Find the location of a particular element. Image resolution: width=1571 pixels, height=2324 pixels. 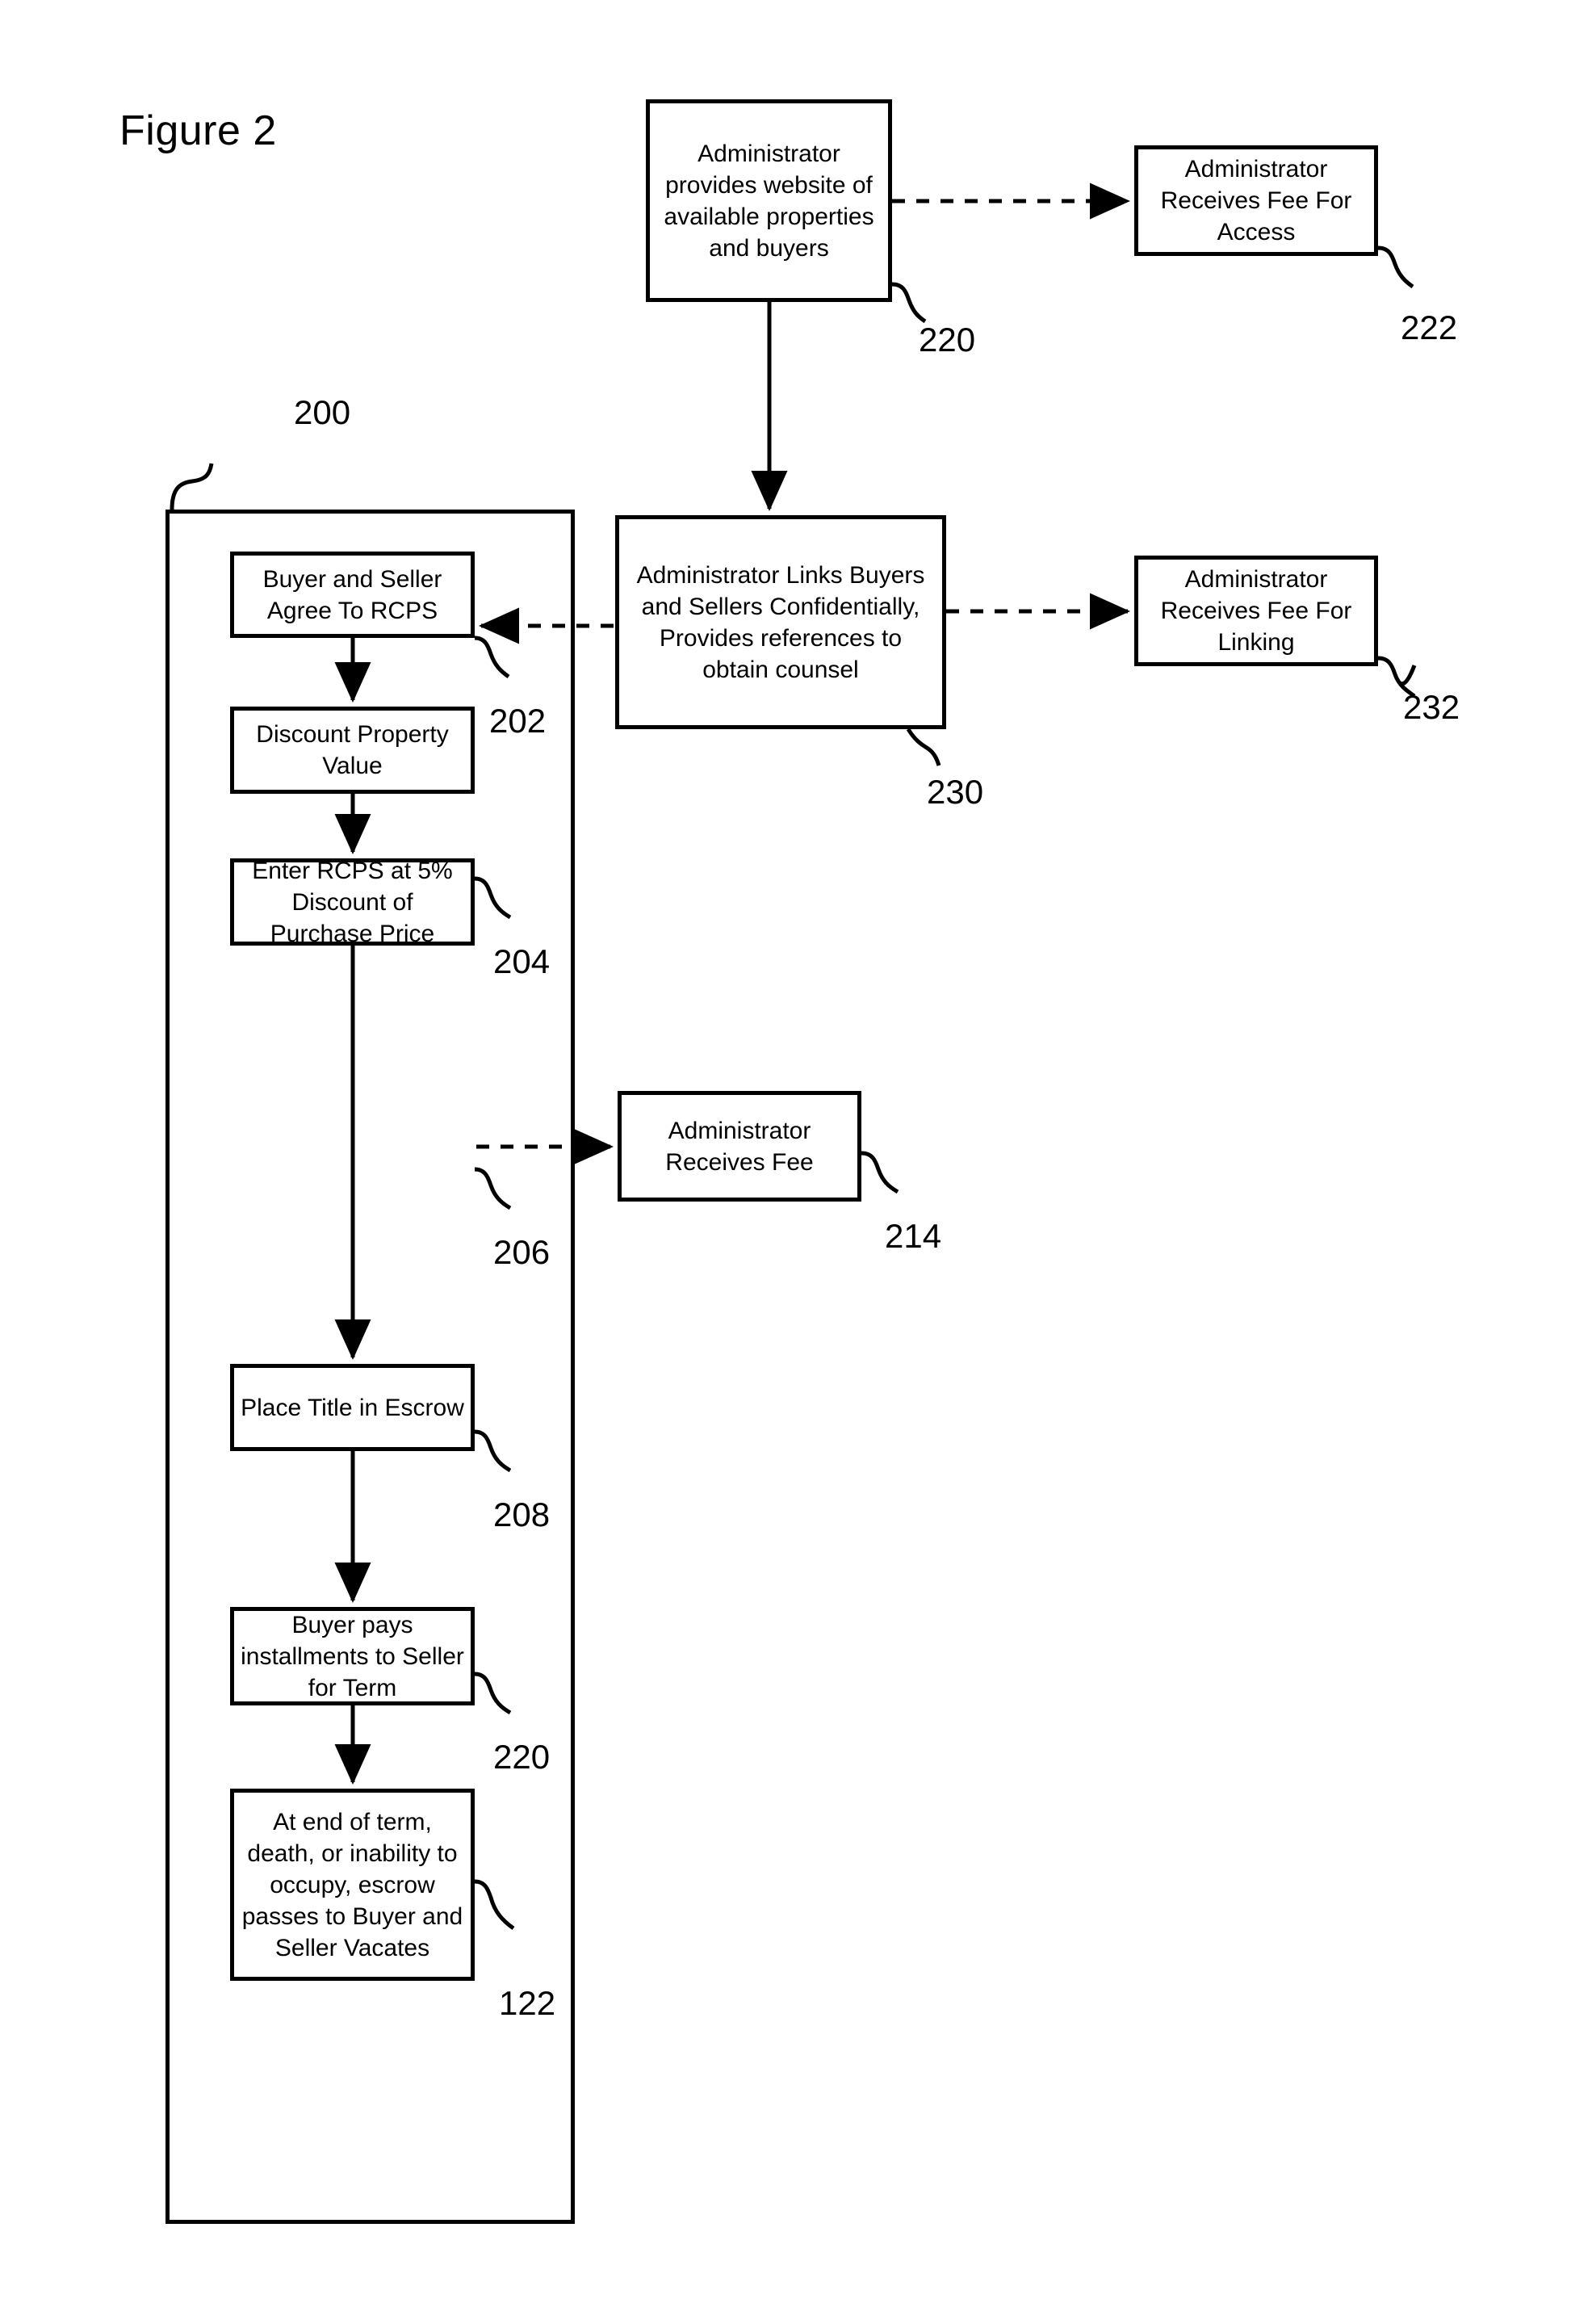

box-discount-property-value: Discount Property Value is located at coordinates (352, 750).